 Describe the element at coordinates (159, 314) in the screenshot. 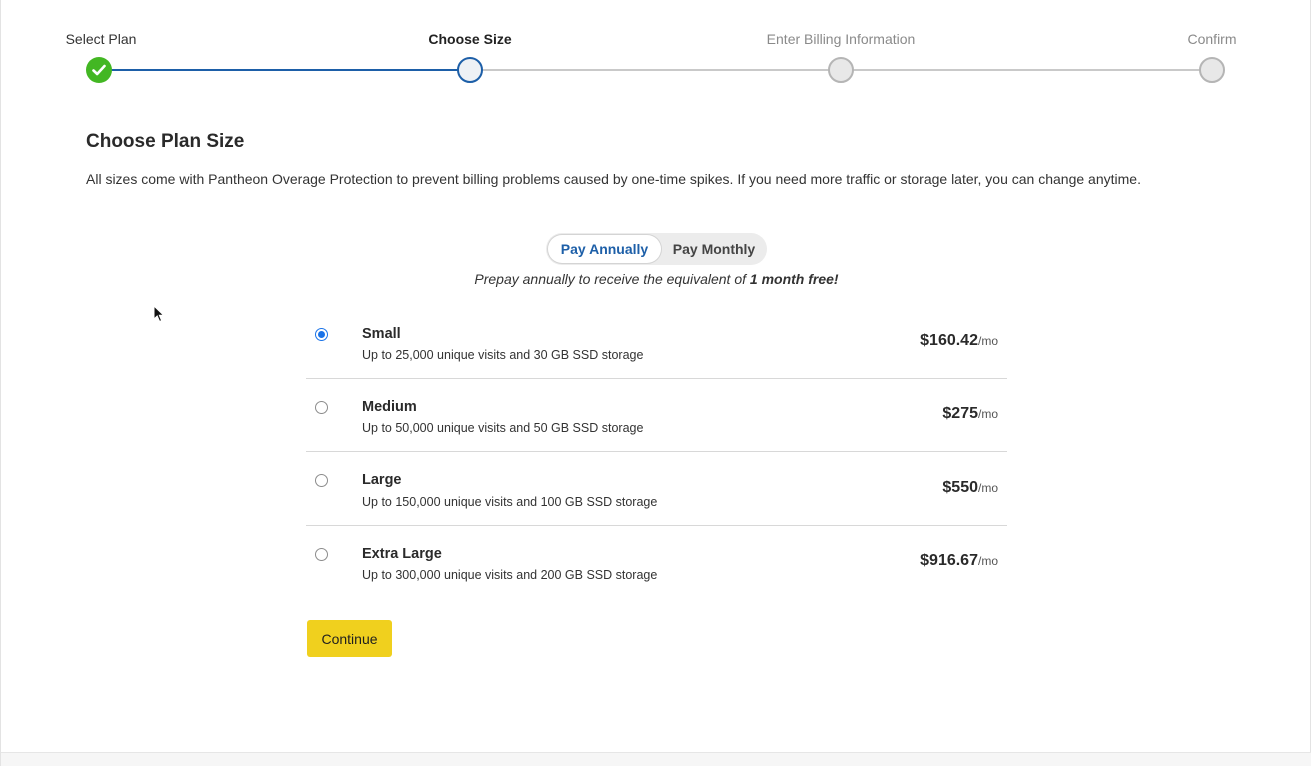

I see `mouse-pointer-icon` at that location.